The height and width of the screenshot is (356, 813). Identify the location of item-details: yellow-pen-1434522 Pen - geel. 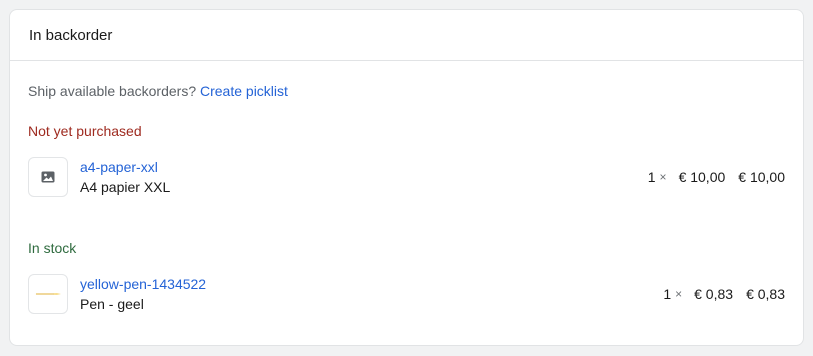
(371, 294).